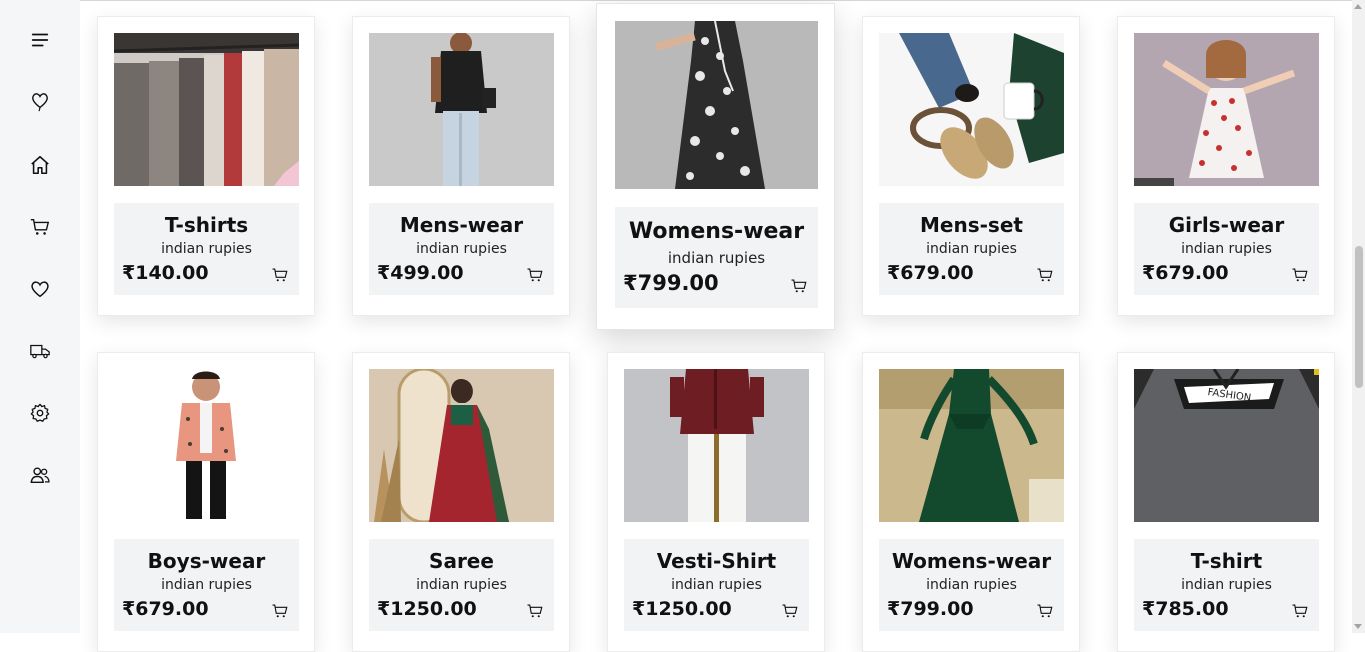 The height and width of the screenshot is (652, 1365). I want to click on product-card: T-shirts indian rupies ₹140.00, so click(206, 166).